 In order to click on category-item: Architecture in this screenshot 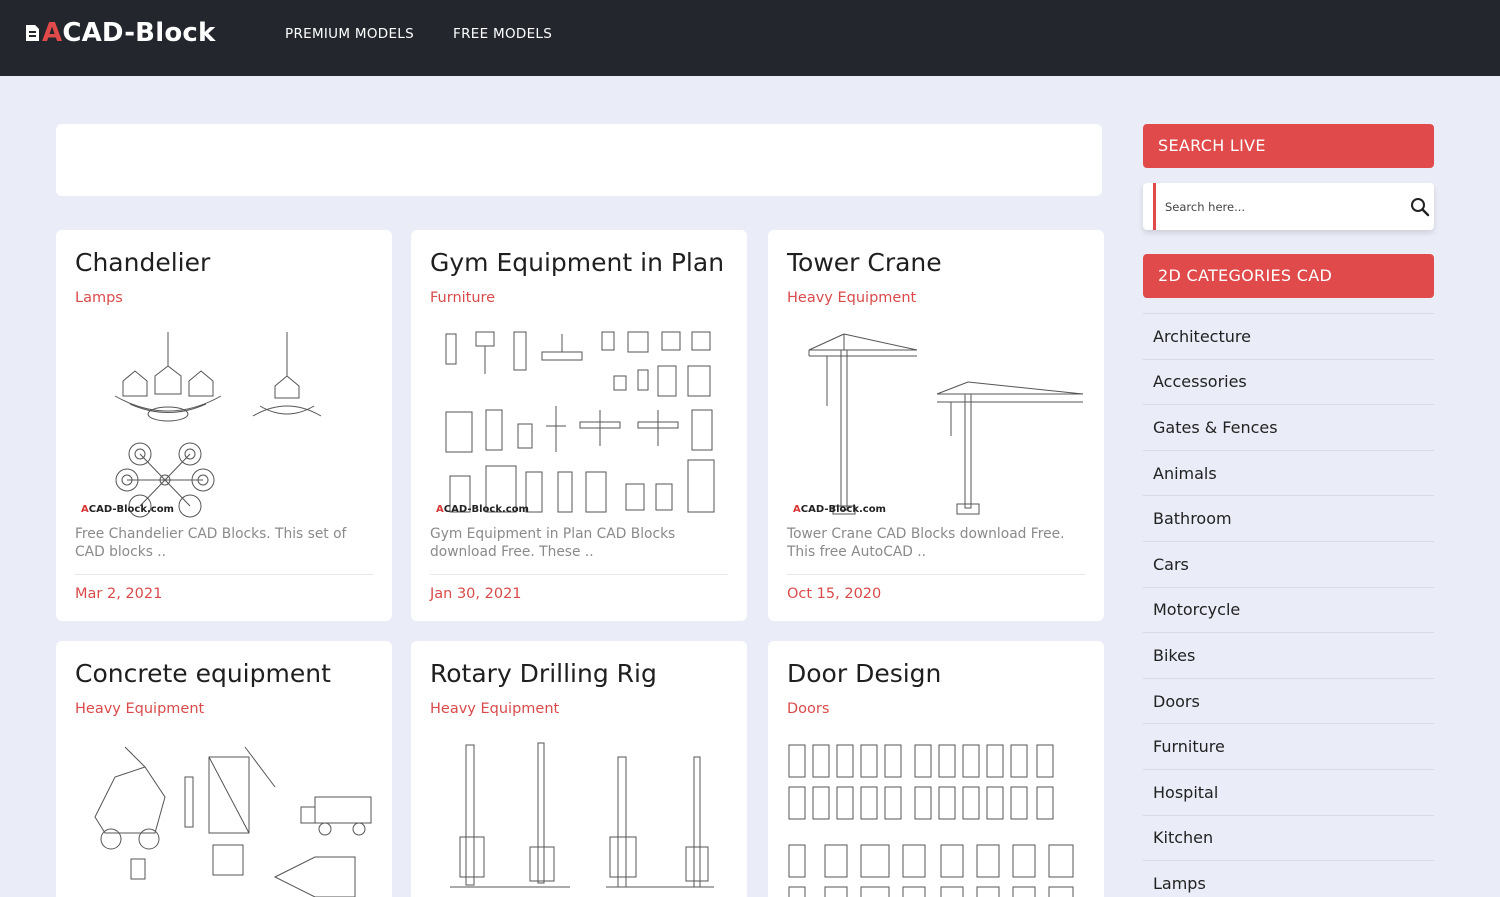, I will do `click(1288, 336)`.